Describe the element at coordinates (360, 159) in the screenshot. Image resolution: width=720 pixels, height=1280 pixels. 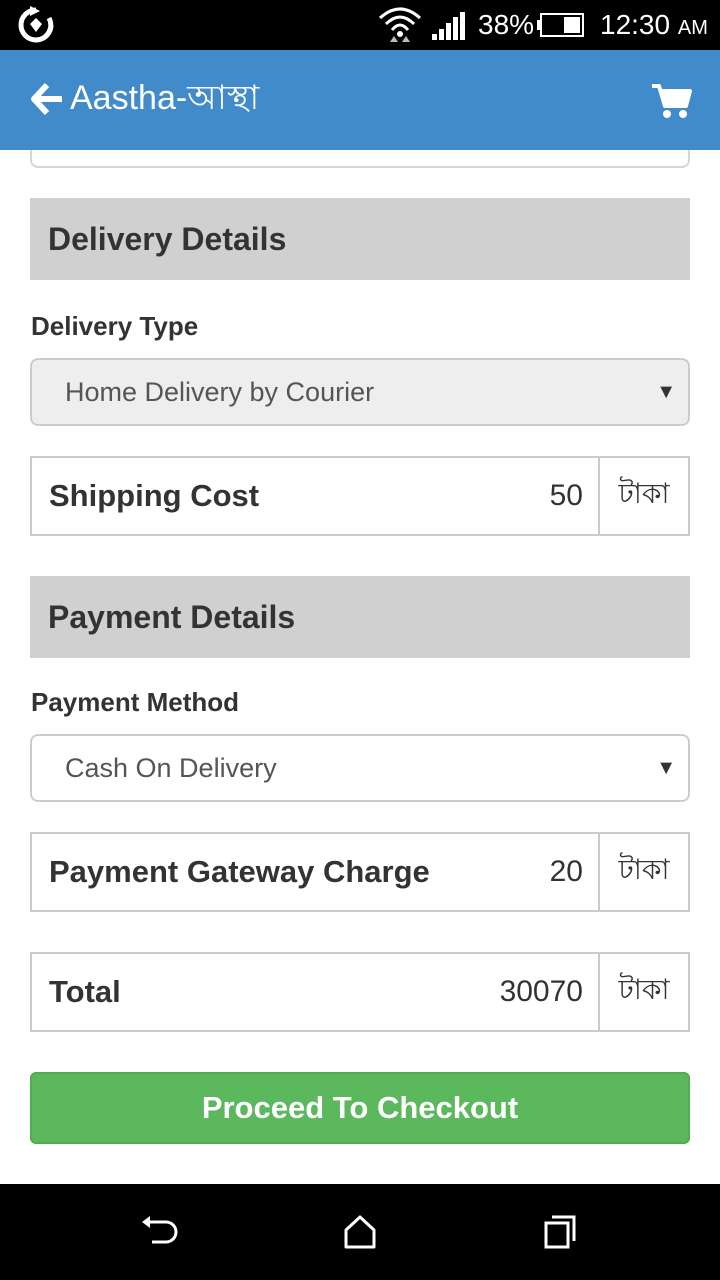
I see `address-field` at that location.